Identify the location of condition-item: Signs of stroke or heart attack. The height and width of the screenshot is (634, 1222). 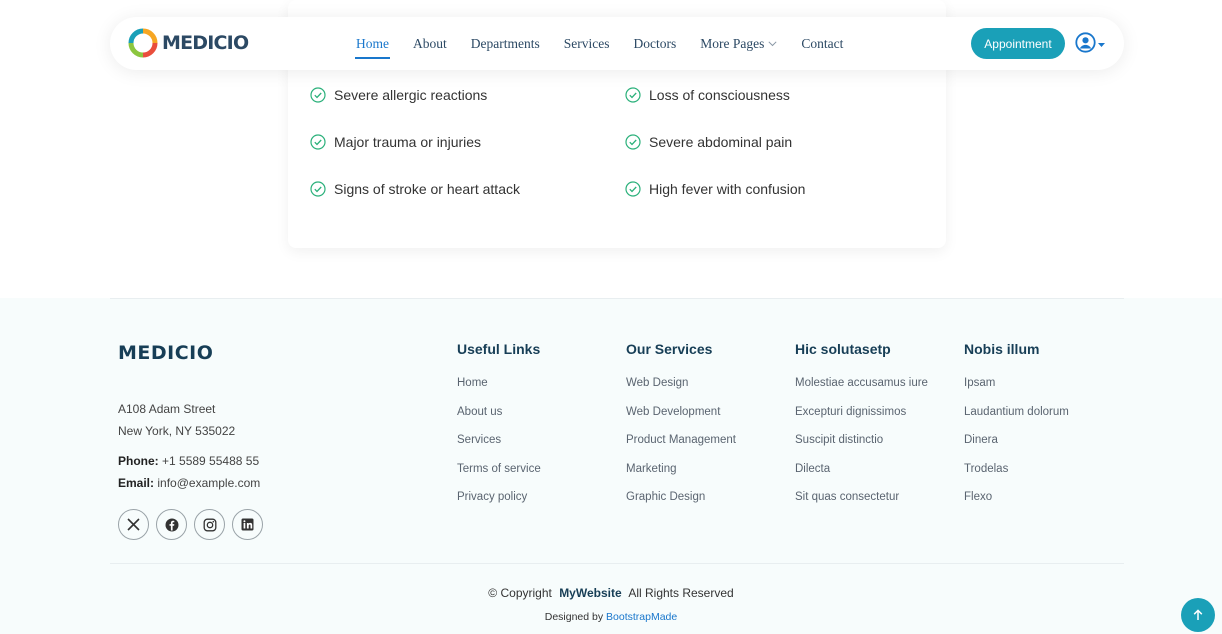
(467, 189).